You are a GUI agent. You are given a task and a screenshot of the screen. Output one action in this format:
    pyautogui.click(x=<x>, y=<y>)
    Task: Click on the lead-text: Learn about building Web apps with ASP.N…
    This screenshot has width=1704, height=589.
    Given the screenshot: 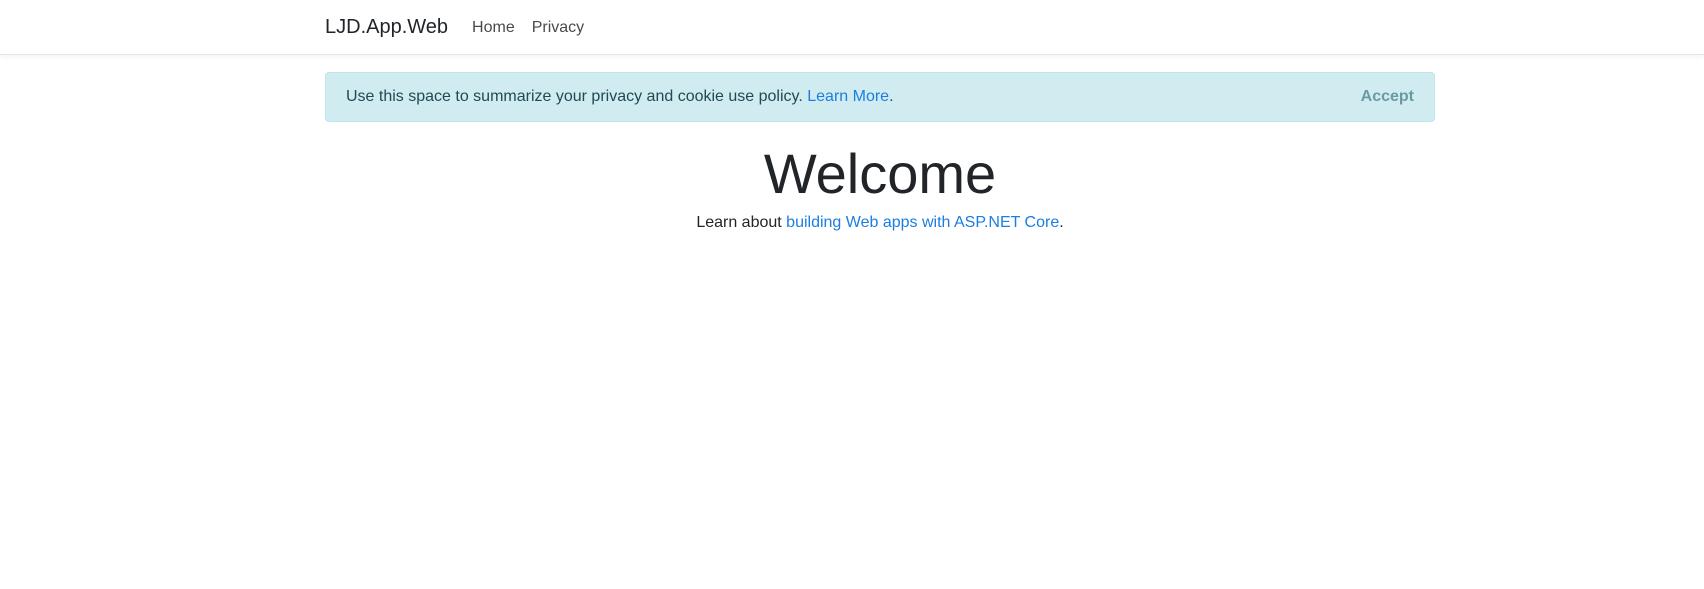 What is the action you would take?
    pyautogui.click(x=852, y=223)
    